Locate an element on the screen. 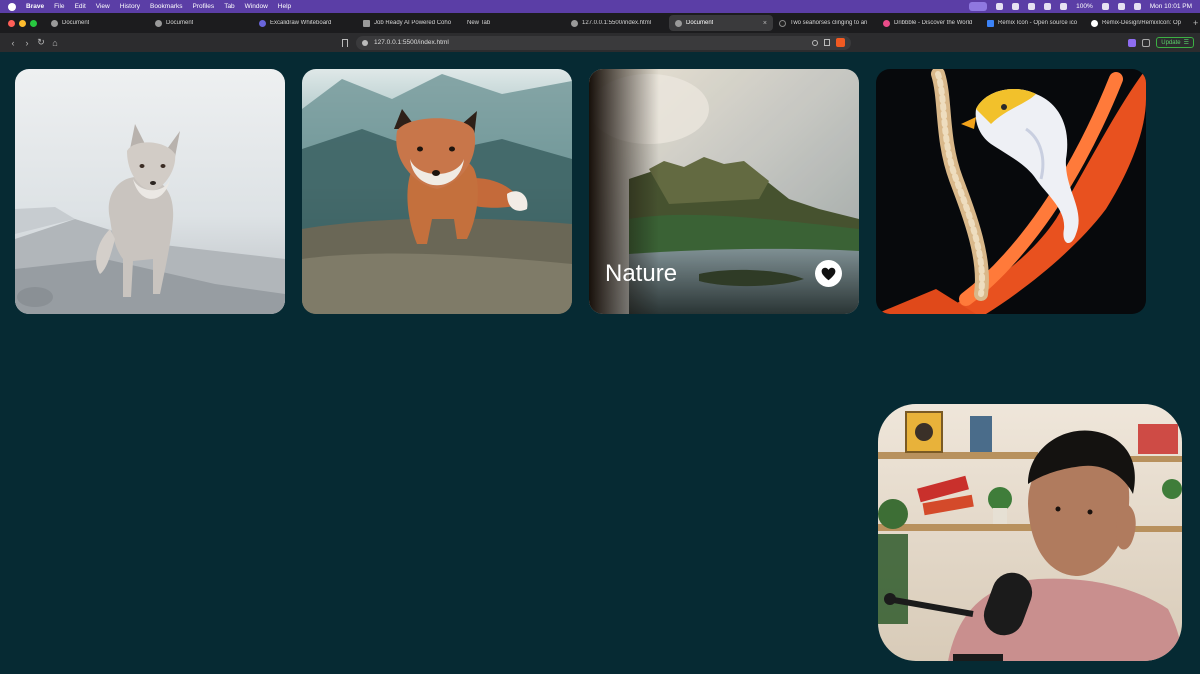 Image resolution: width=1200 pixels, height=674 pixels. tab-label: 127.0.0.1:5500/index.html is located at coordinates (617, 23).